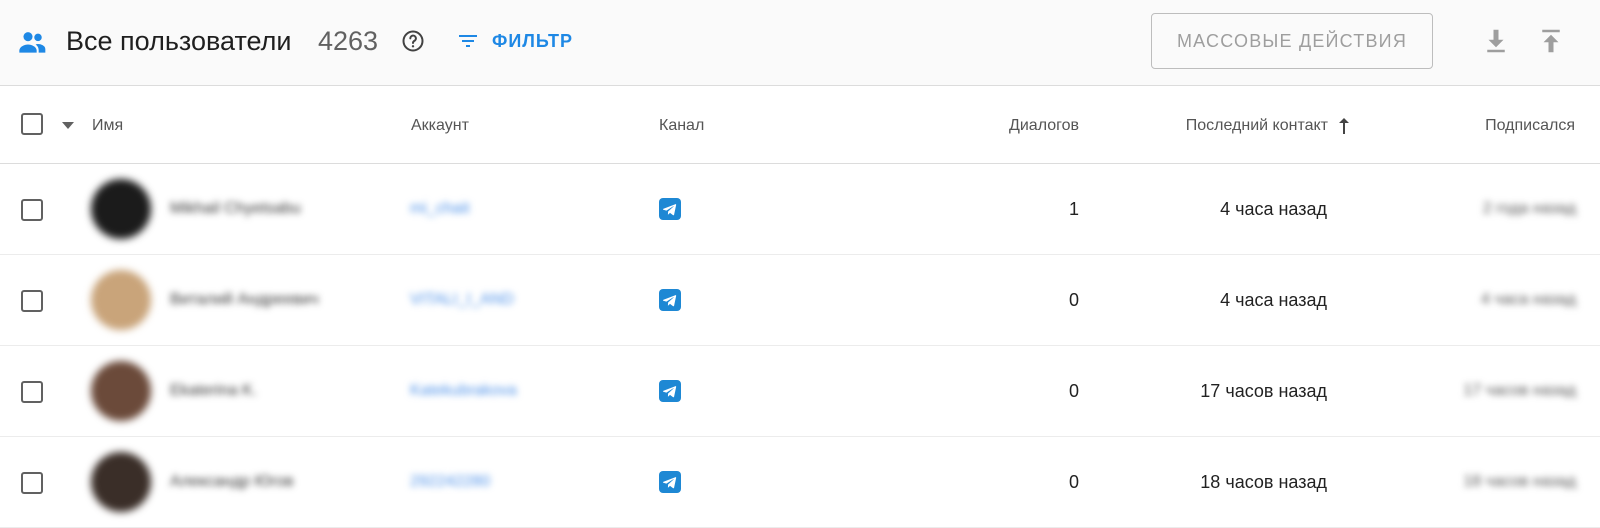 Image resolution: width=1600 pixels, height=528 pixels. Describe the element at coordinates (681, 126) in the screenshot. I see `column-header-channel: Канал` at that location.